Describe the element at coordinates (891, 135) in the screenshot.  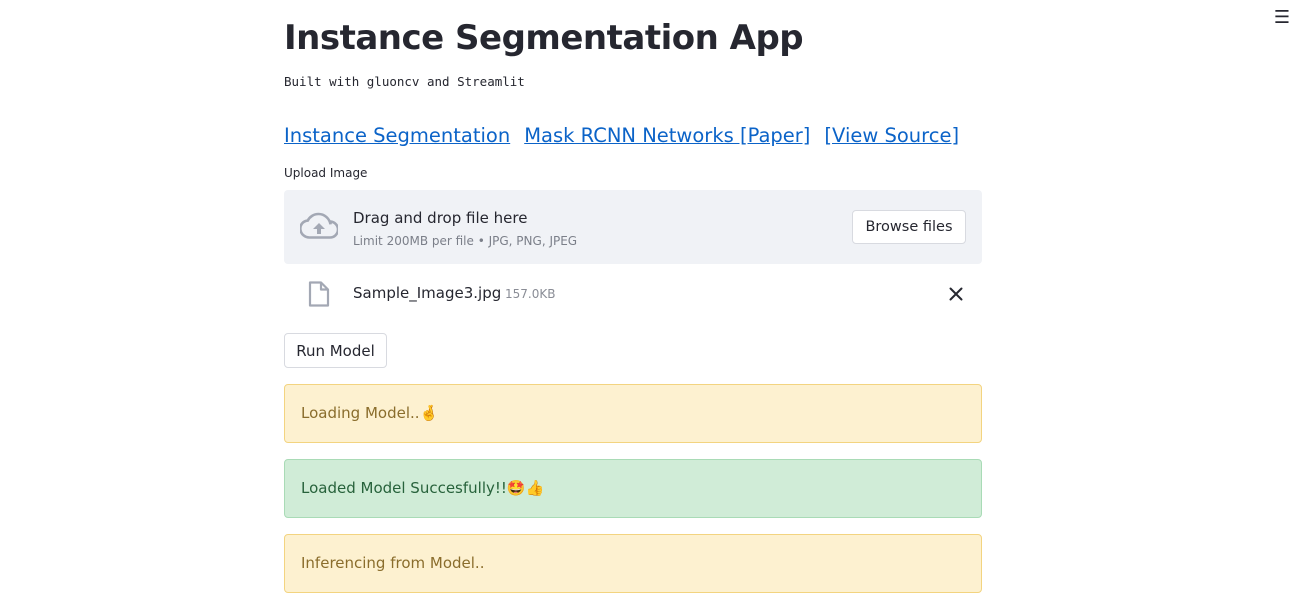
I see `link-view-source: [View Source]` at that location.